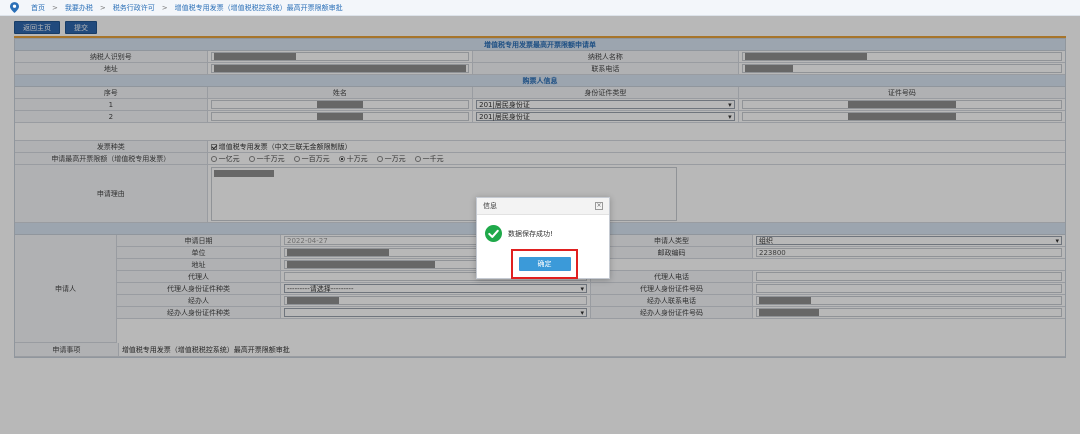 This screenshot has width=1080, height=434. I want to click on close-icon: ×, so click(599, 206).